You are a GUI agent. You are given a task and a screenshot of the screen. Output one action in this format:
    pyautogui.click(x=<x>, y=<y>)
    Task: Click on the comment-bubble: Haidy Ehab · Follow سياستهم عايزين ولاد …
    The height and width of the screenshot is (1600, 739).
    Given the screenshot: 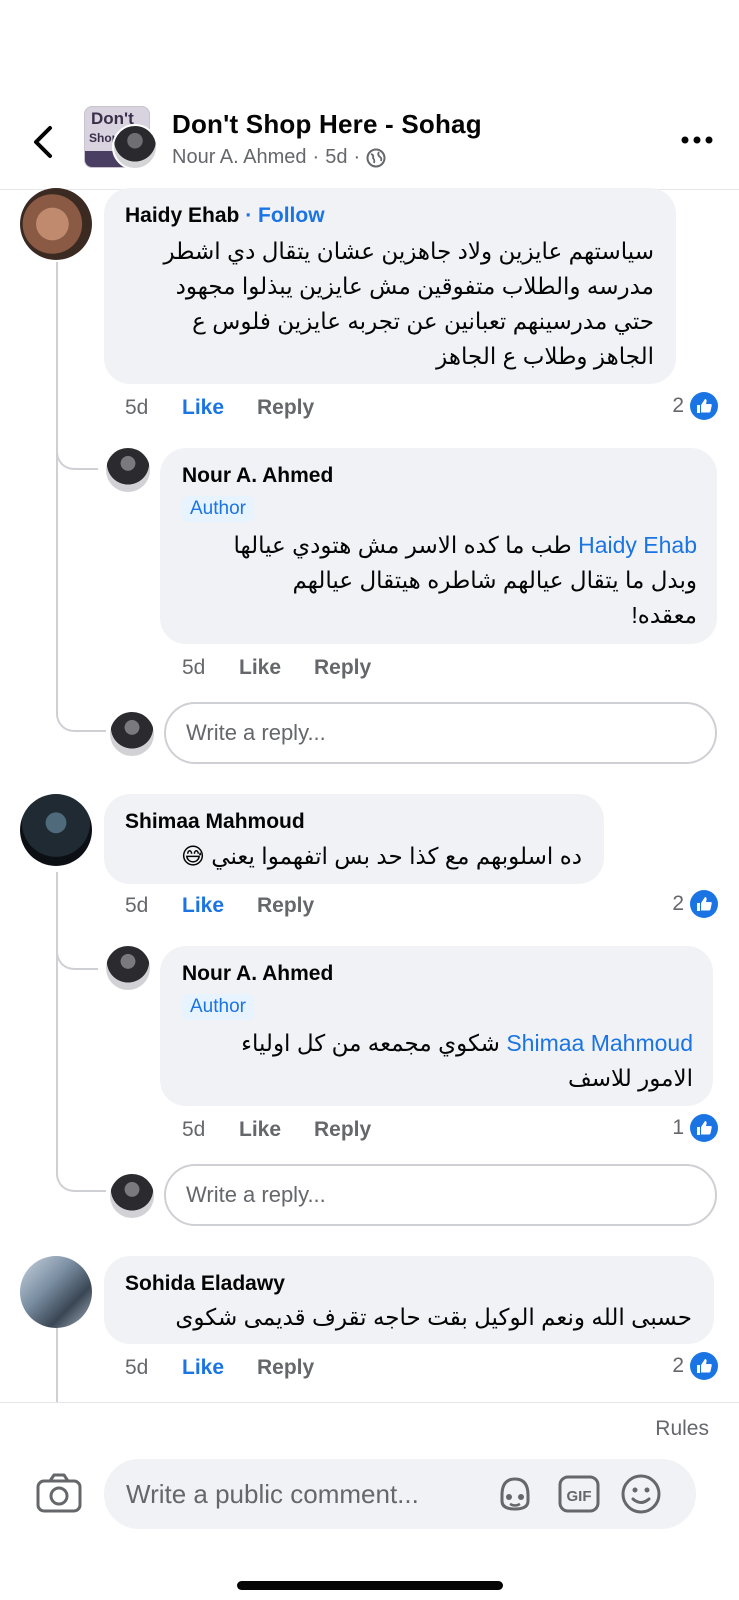 What is the action you would take?
    pyautogui.click(x=390, y=286)
    